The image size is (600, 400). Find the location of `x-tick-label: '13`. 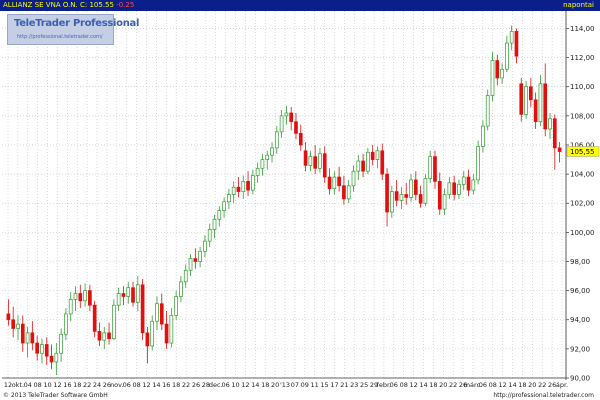

x-tick-label: '13 is located at coordinates (285, 385).